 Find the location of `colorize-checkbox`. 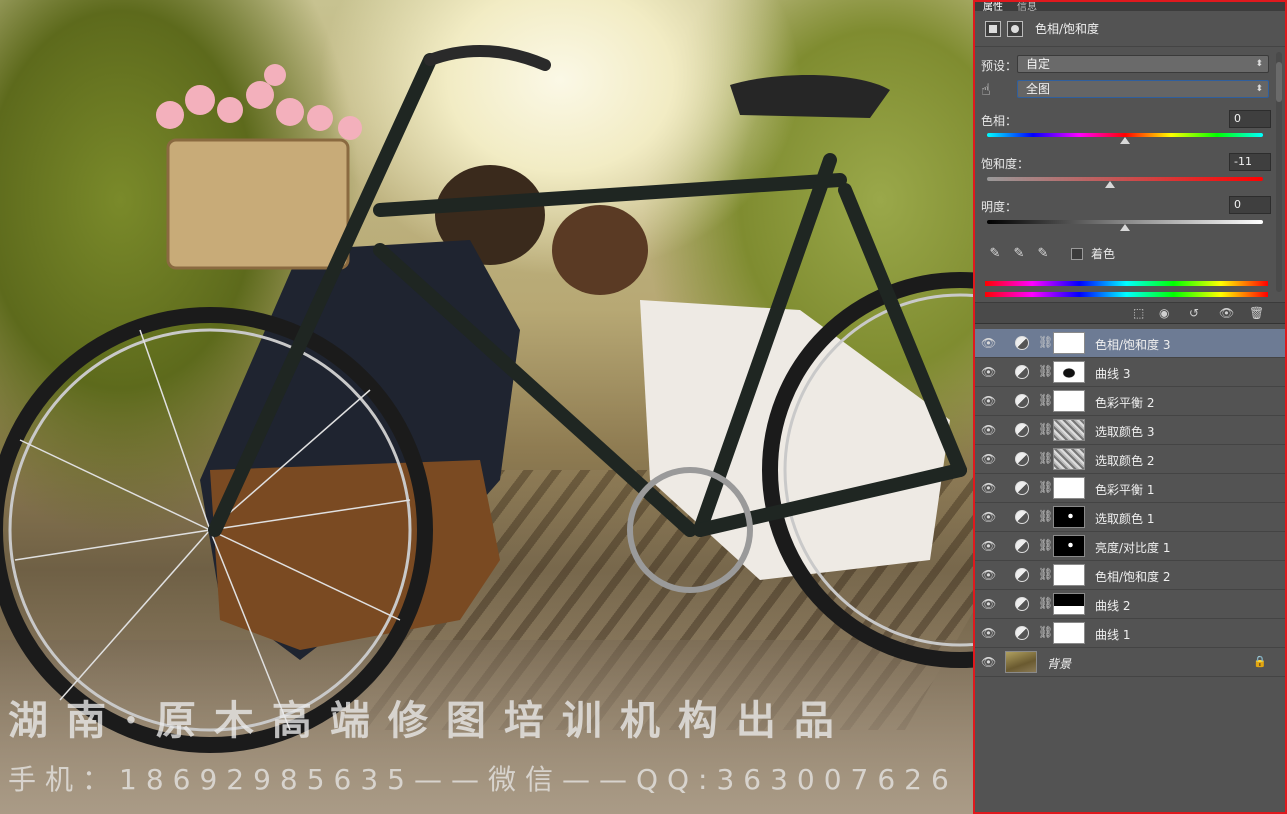

colorize-checkbox is located at coordinates (1077, 253).